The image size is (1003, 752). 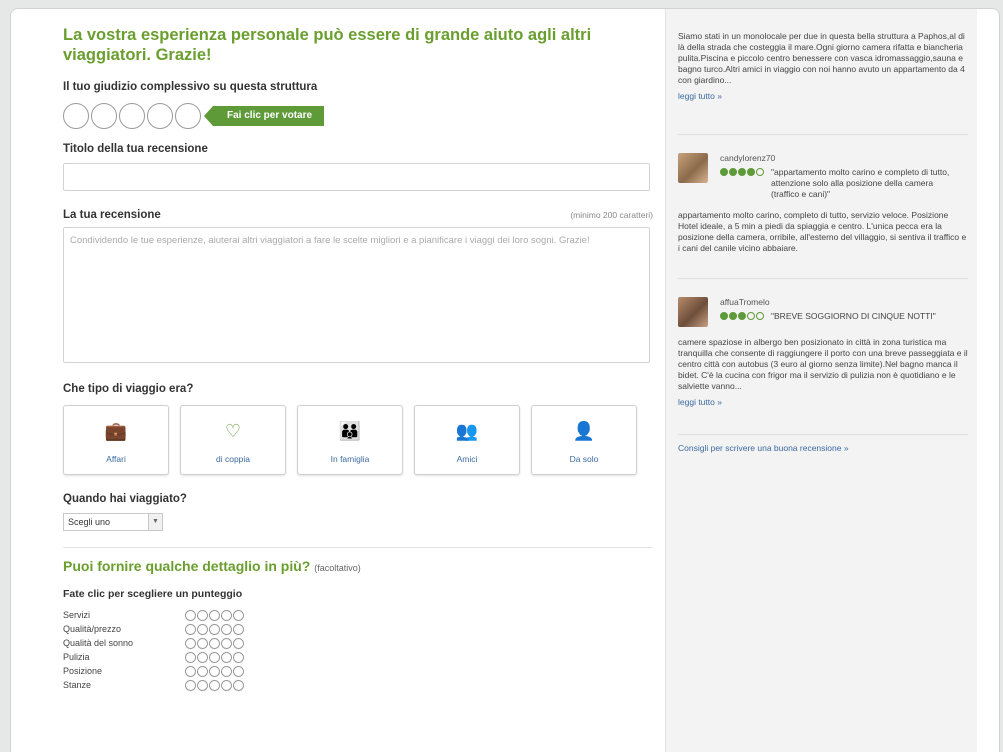 What do you see at coordinates (840, 158) in the screenshot?
I see `review-username: candylorenz70` at bounding box center [840, 158].